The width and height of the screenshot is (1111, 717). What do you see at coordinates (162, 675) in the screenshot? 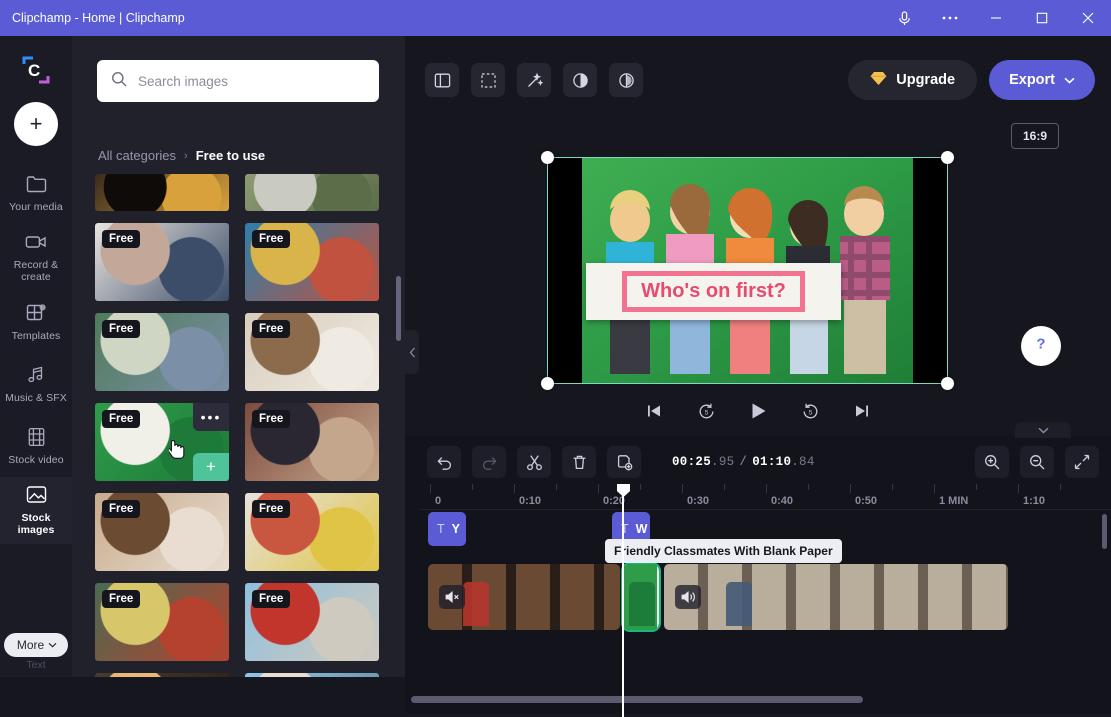
I see `house-hands-image: Free` at bounding box center [162, 675].